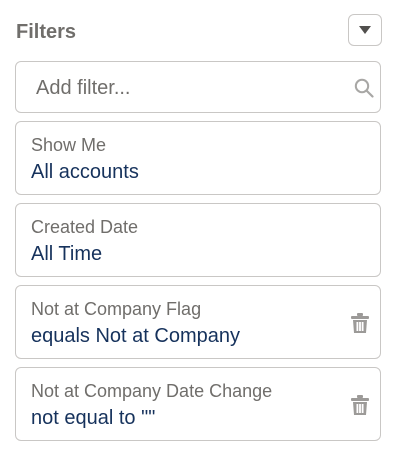 The image size is (400, 464). What do you see at coordinates (152, 391) in the screenshot?
I see `filter-label: Not at Company Date Change` at bounding box center [152, 391].